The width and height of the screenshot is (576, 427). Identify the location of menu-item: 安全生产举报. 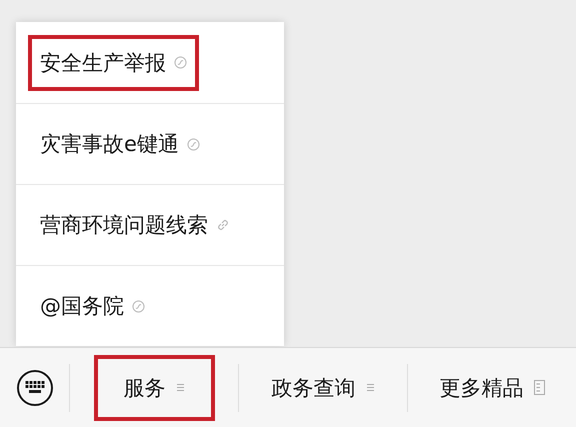
(103, 62).